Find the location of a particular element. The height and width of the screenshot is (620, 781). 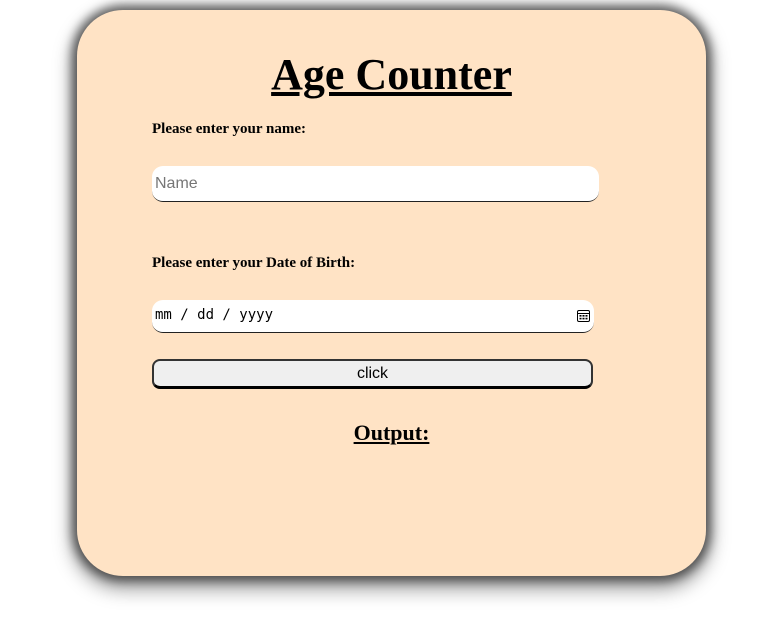

page-title: Age Counter is located at coordinates (391, 74).